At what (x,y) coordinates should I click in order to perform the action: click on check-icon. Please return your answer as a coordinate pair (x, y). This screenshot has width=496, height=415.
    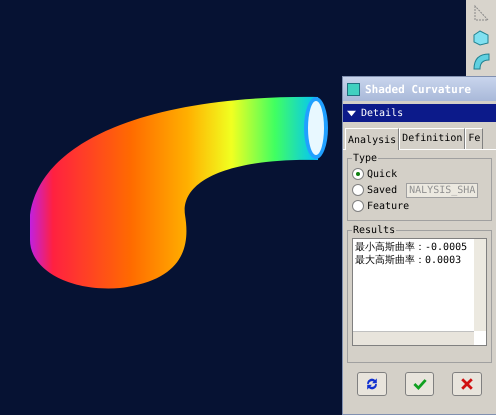
    Looking at the image, I should click on (420, 384).